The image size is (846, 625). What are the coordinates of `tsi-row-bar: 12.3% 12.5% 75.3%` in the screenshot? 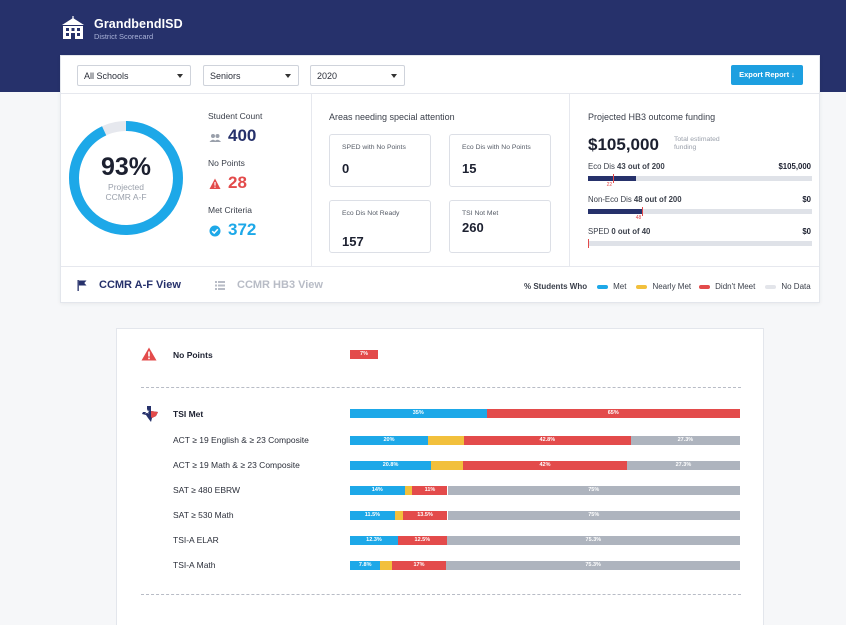 It's located at (545, 540).